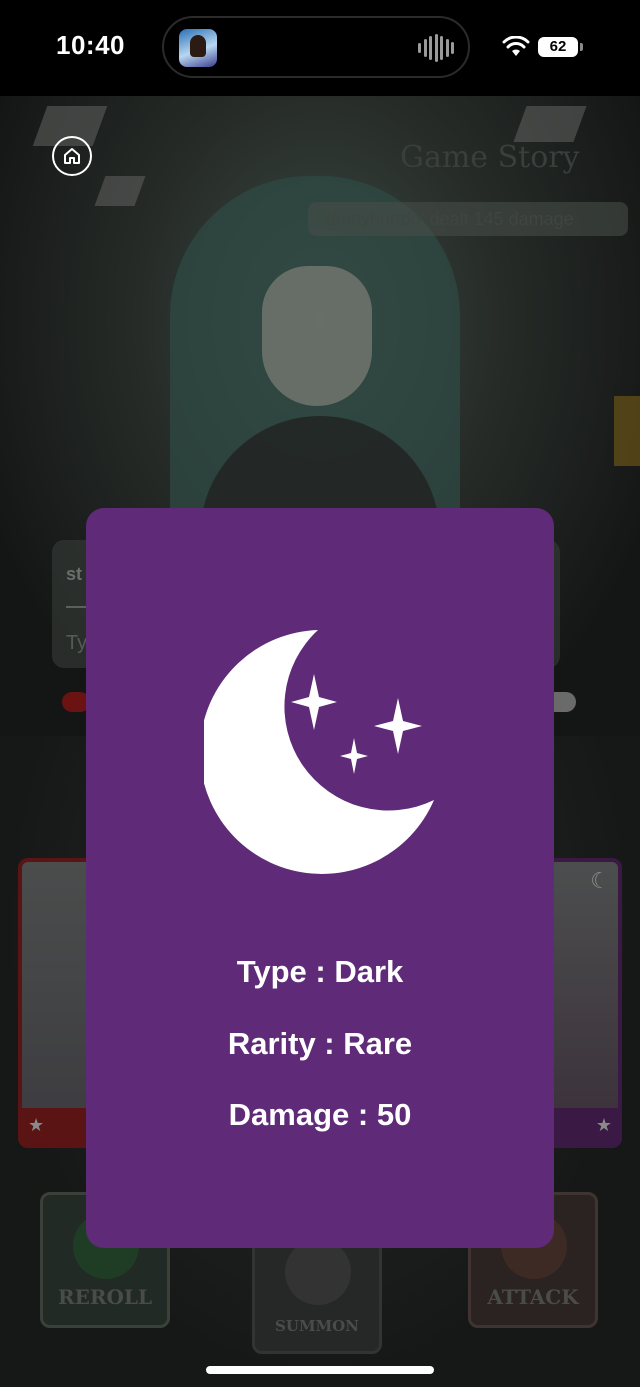  Describe the element at coordinates (516, 46) in the screenshot. I see `wifi-icon` at that location.